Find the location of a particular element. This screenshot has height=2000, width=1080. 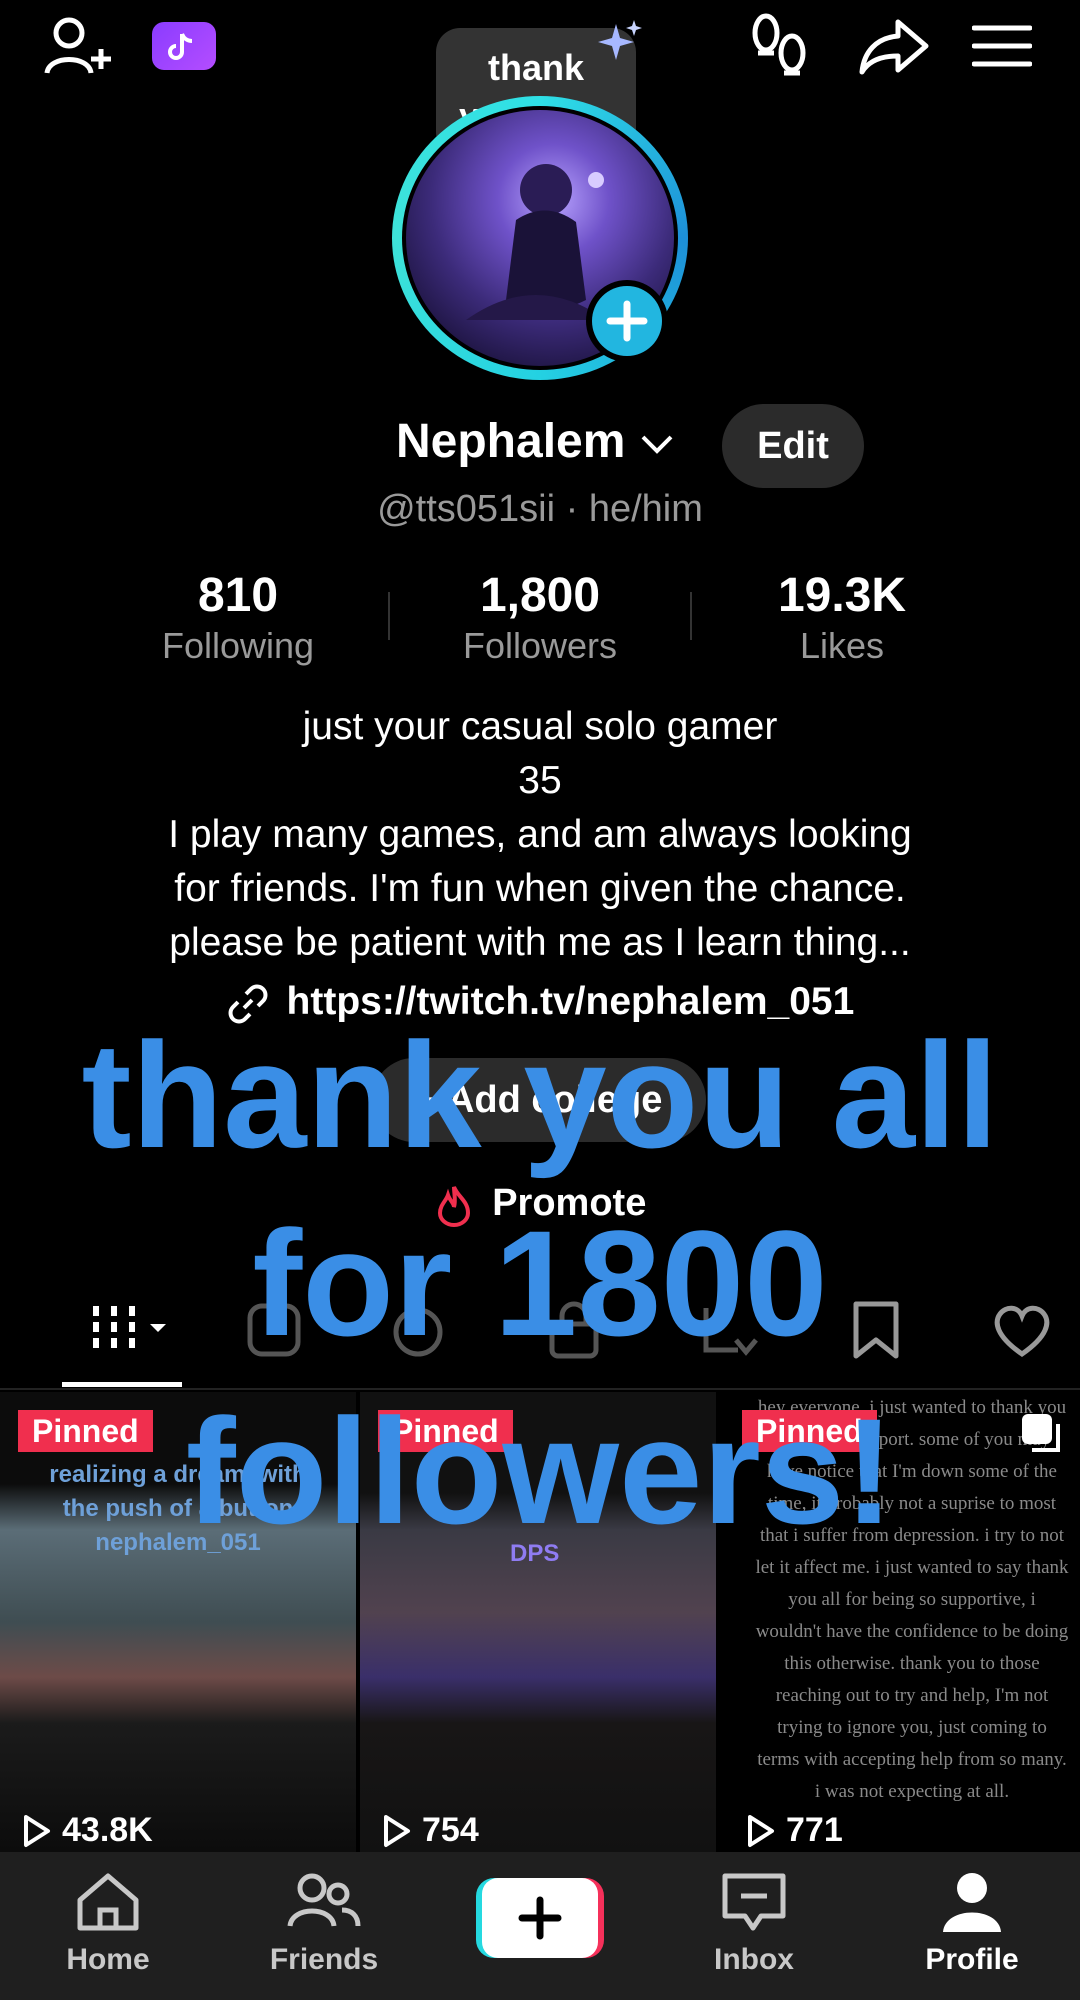

display-name-text: Nephalem is located at coordinates (511, 441).